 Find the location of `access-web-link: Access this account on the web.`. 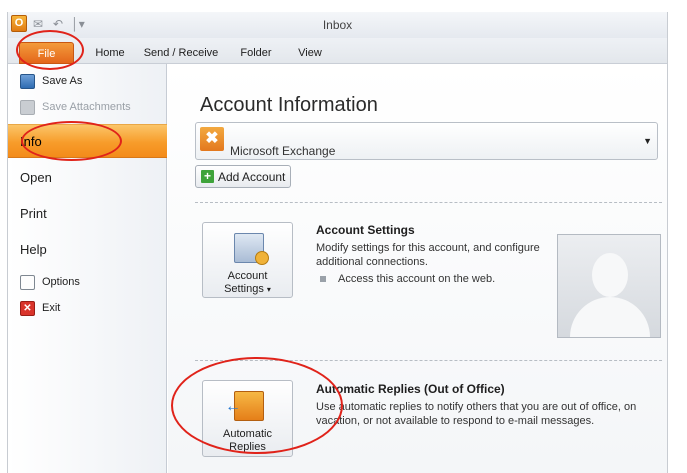

access-web-link: Access this account on the web. is located at coordinates (407, 279).